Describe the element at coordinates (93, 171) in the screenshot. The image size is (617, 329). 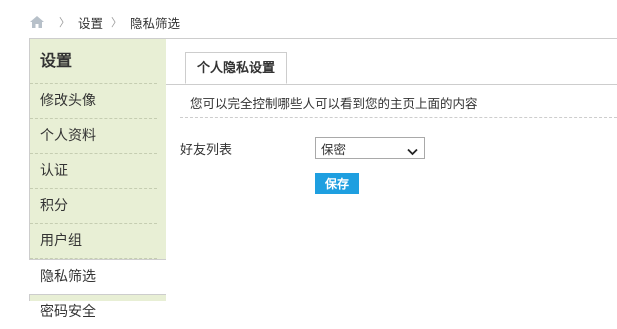
I see `sidebar-item-verify: 认证` at that location.